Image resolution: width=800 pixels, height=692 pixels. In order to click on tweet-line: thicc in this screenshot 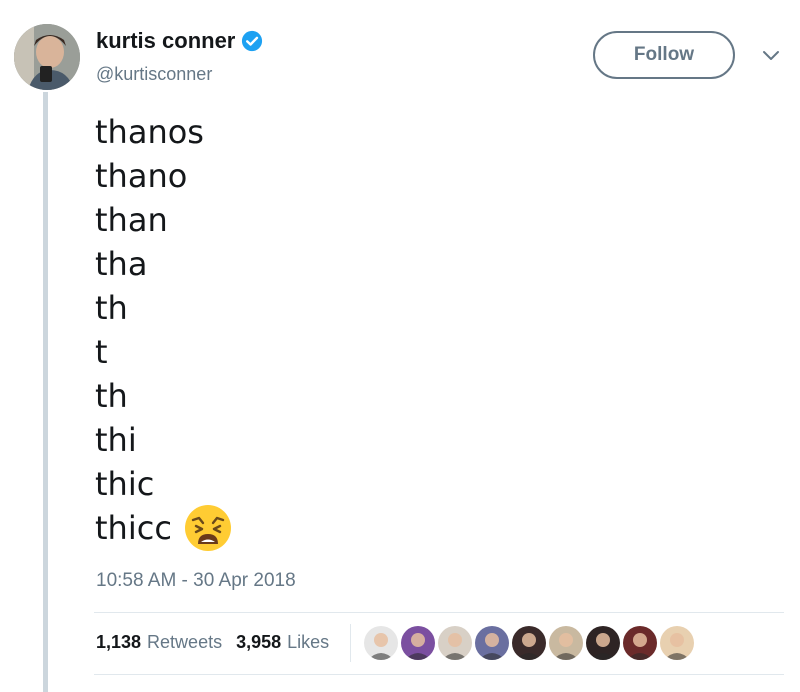, I will do `click(163, 528)`.